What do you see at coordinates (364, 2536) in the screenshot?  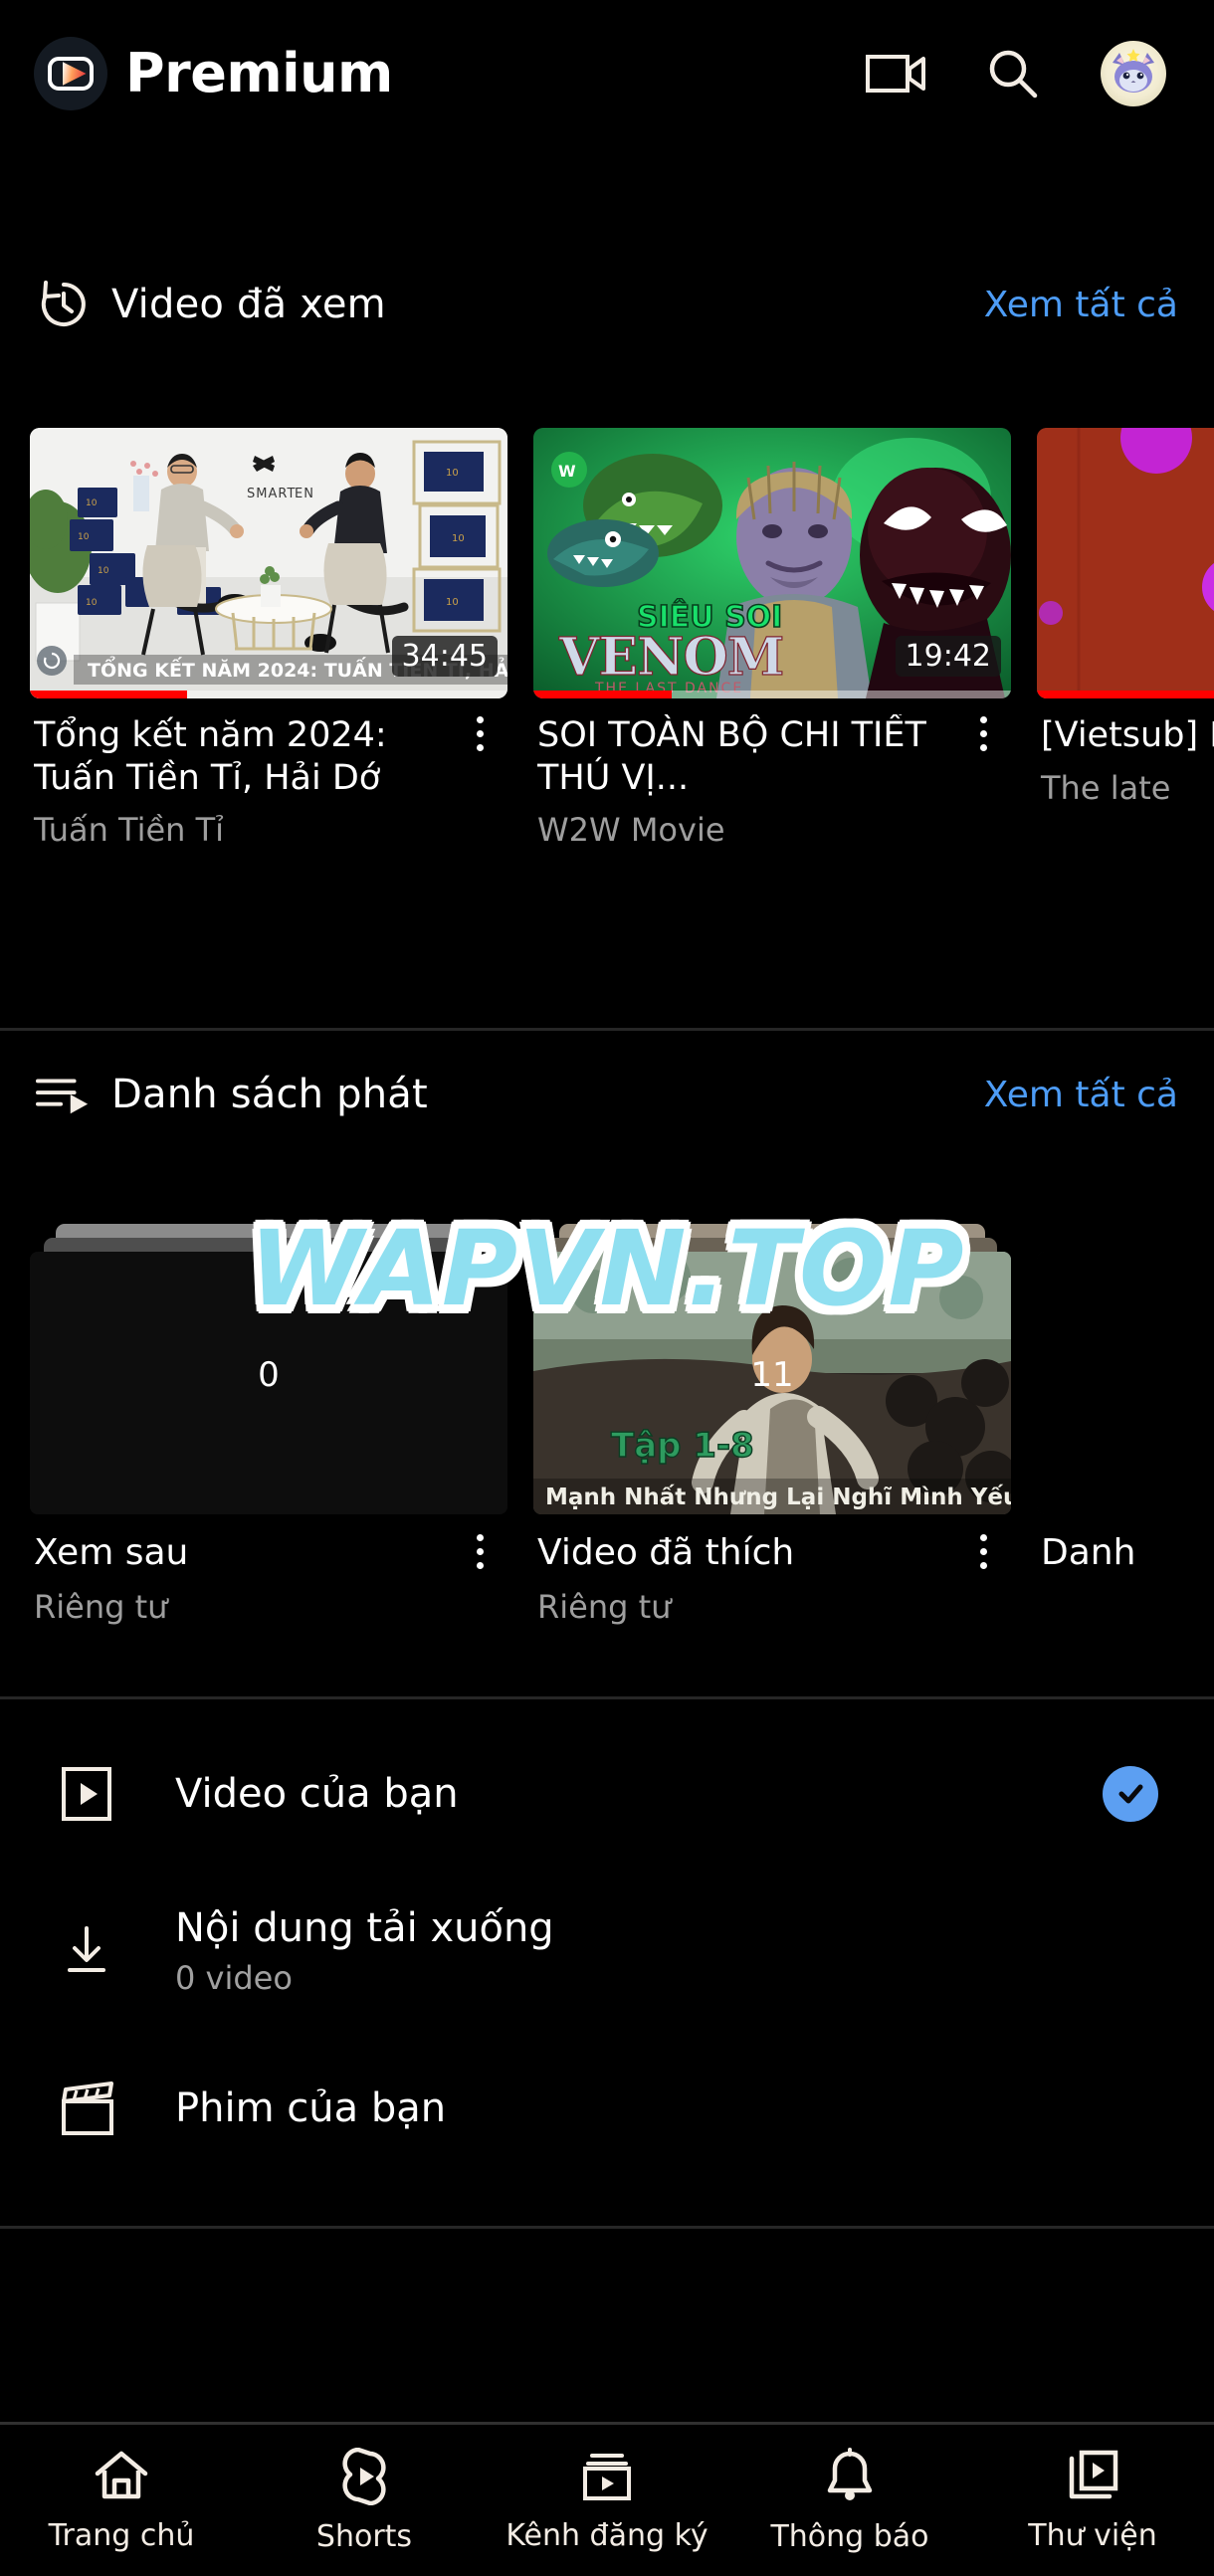 I see `nav-item-label: Shorts` at bounding box center [364, 2536].